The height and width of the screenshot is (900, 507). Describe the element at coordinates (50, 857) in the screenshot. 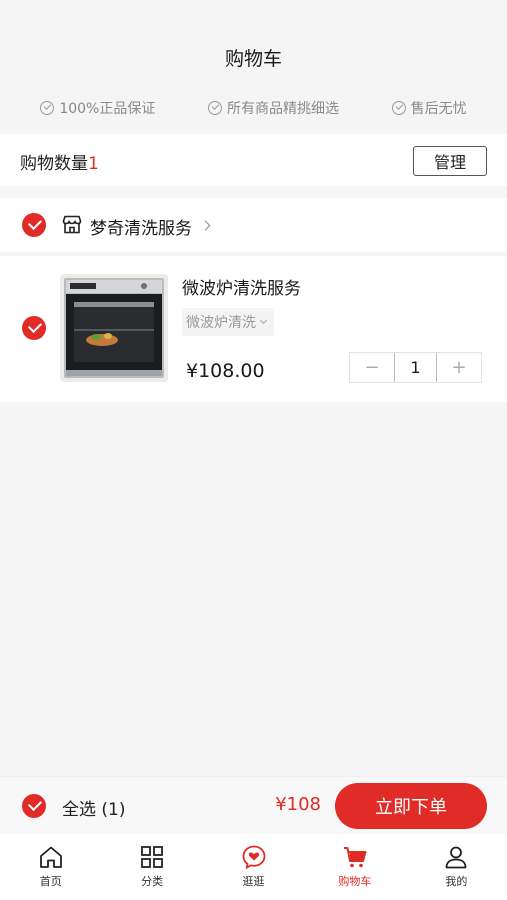

I see `home-icon` at that location.